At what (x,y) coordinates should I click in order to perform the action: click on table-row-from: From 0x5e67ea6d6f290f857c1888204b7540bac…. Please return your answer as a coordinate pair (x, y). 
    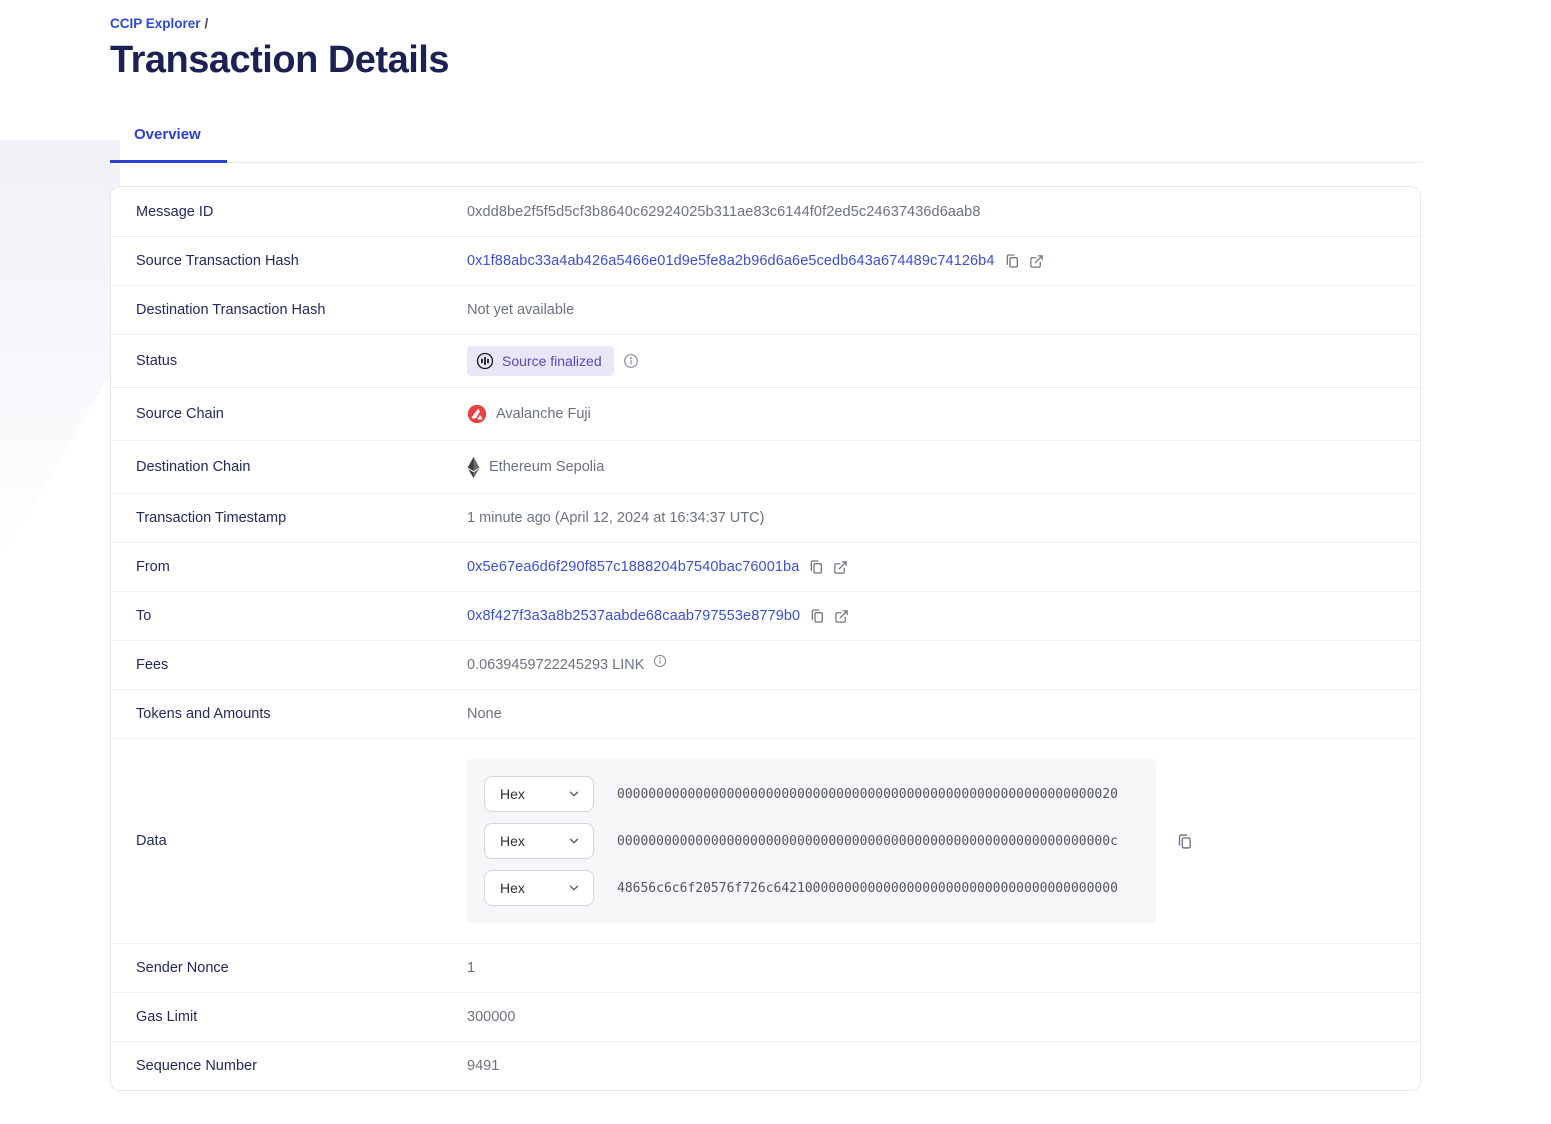
    Looking at the image, I should click on (765, 566).